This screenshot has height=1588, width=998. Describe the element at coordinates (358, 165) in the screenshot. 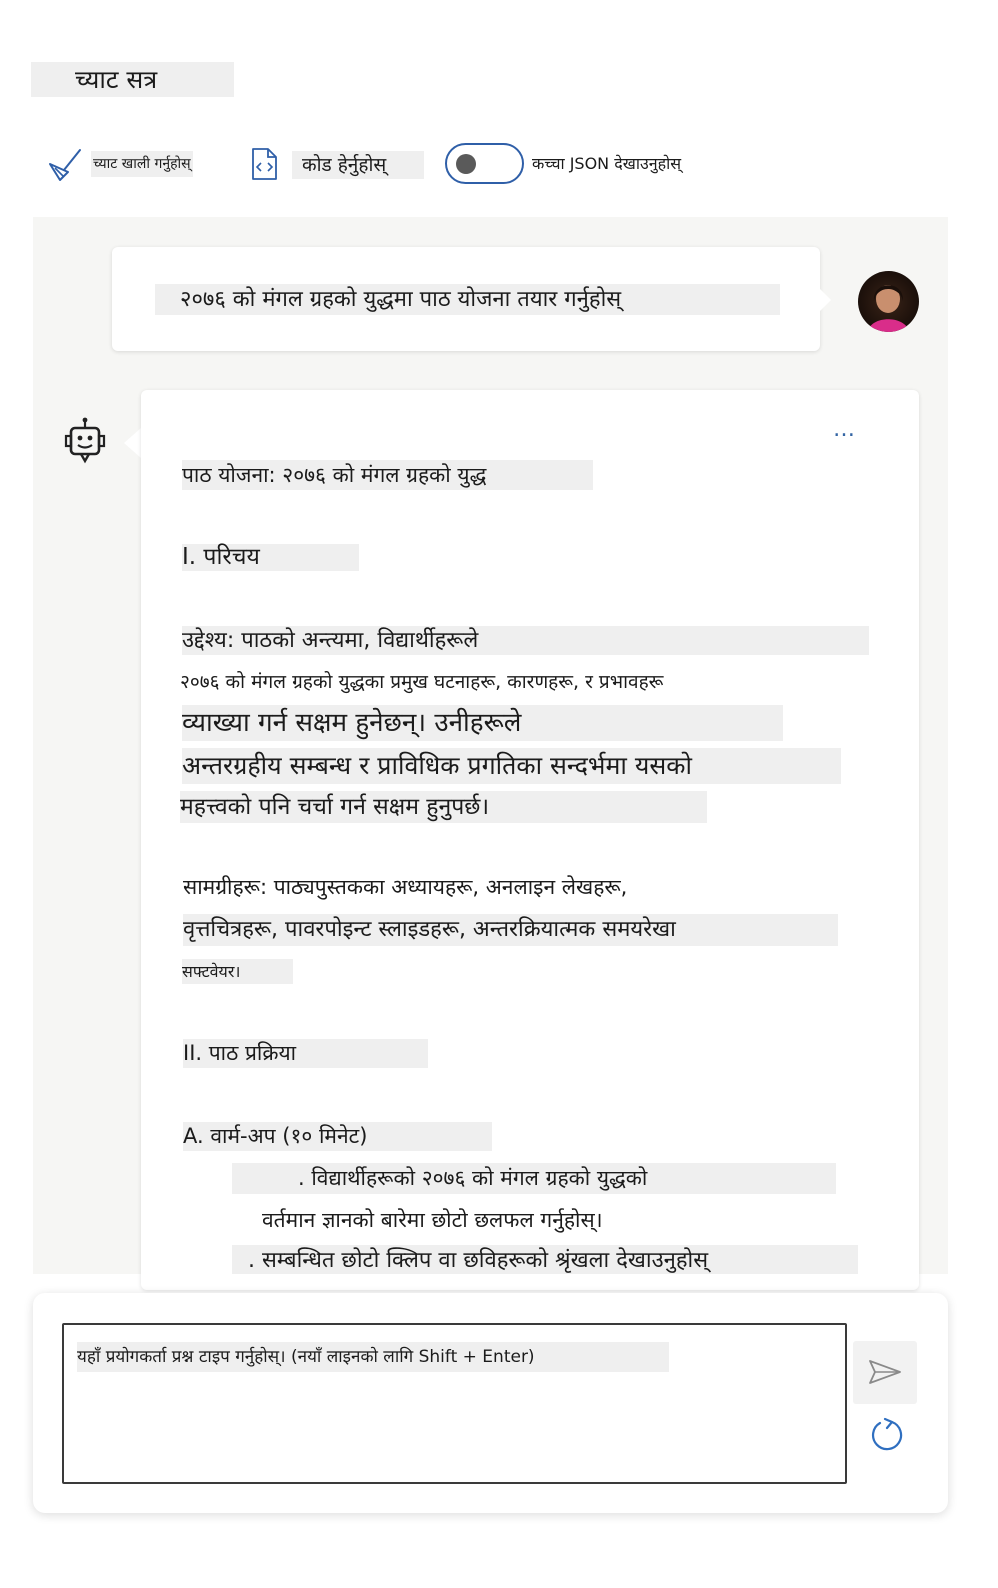

I see `view-code-button: कोड हेर्नुहोस्` at that location.